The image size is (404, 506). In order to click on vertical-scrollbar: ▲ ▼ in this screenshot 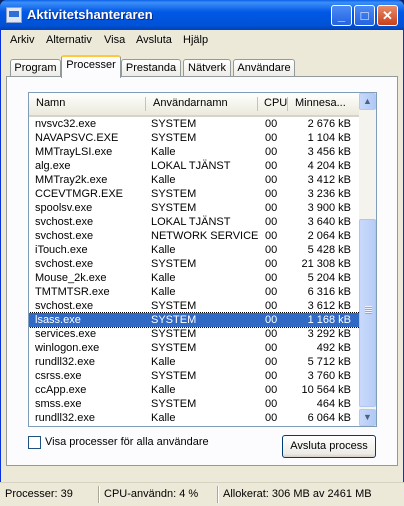, I will do `click(367, 259)`.